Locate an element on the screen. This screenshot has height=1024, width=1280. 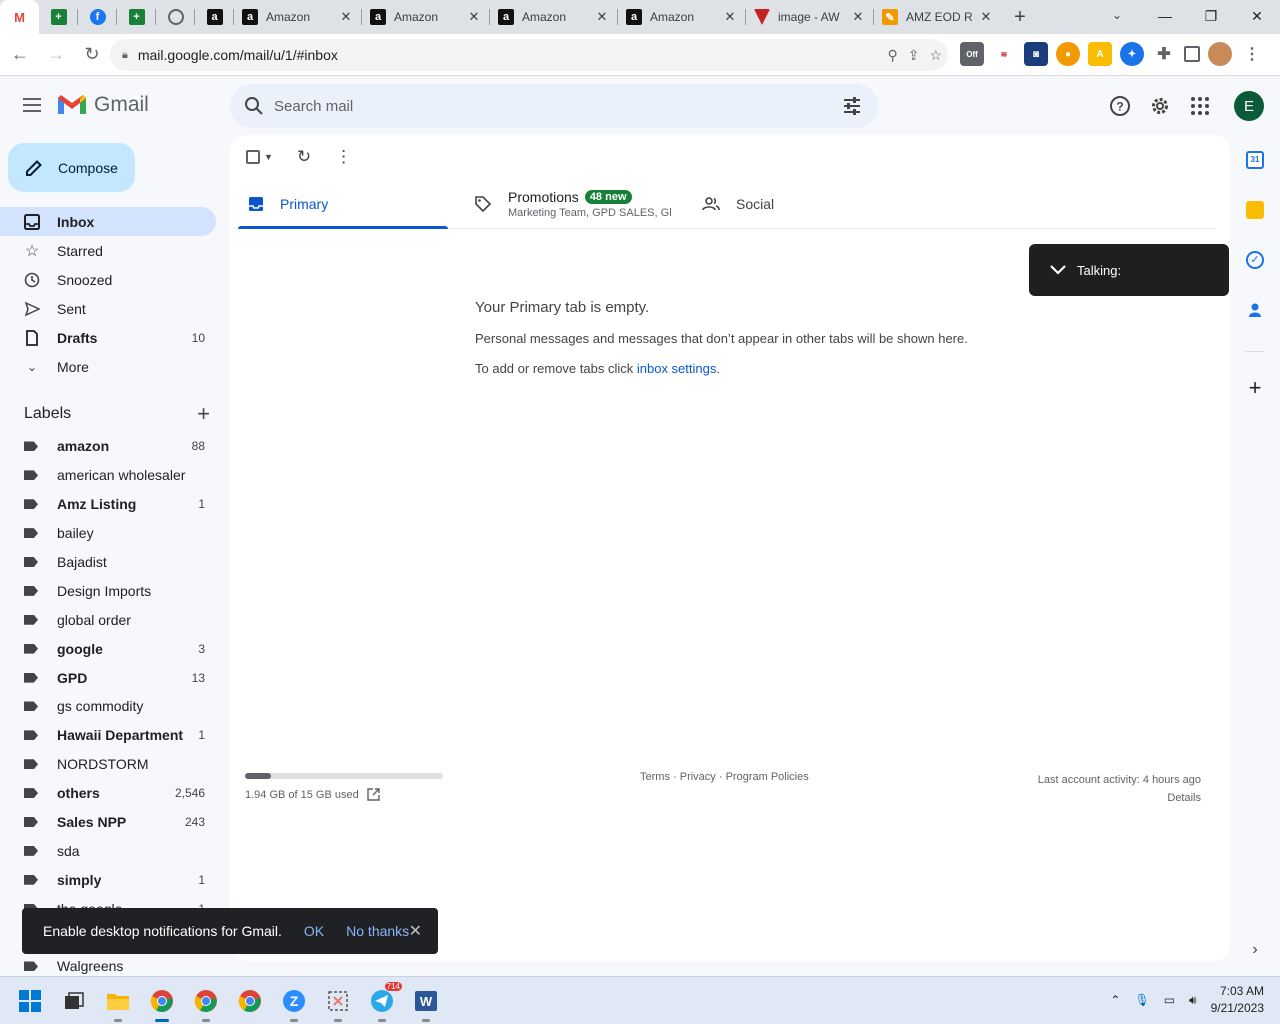
gmail-logo: Gmail is located at coordinates (103, 105).